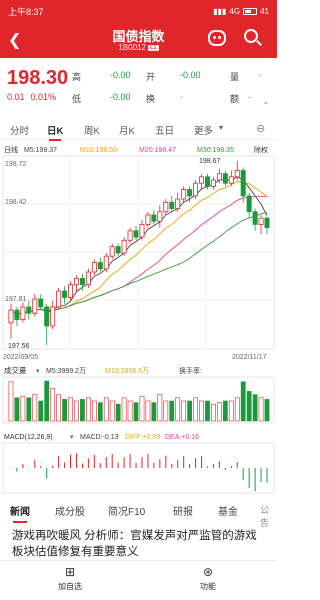 This screenshot has height=600, width=320. Describe the element at coordinates (190, 75) in the screenshot. I see `open-value: -0.00` at that location.